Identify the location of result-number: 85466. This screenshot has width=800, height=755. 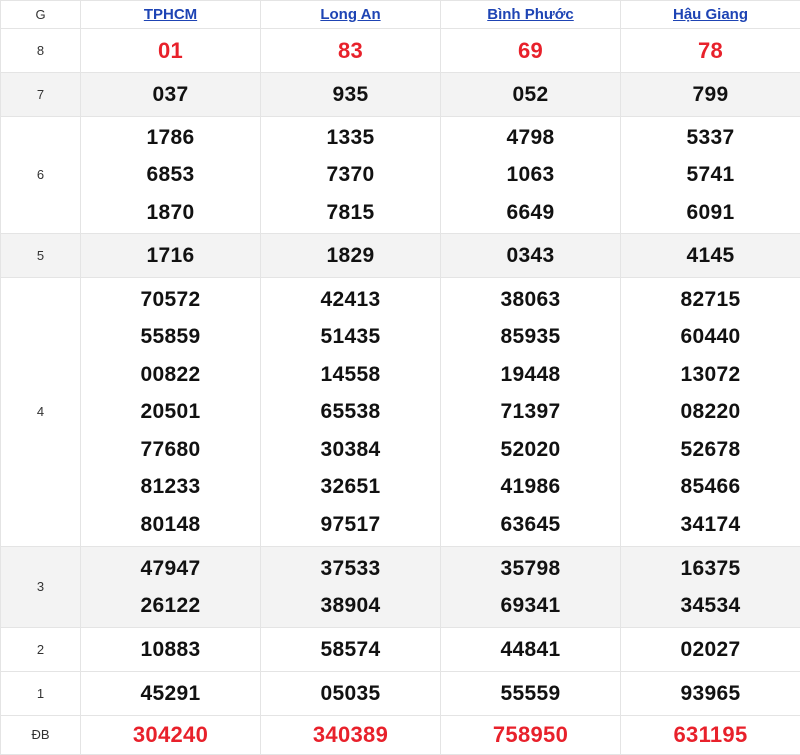
(710, 486).